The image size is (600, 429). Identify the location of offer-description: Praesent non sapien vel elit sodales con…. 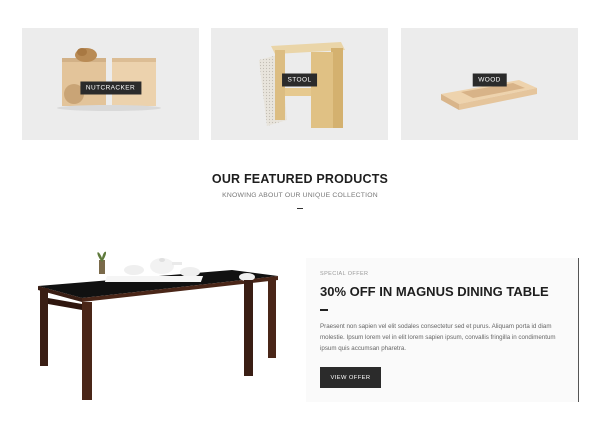
(438, 337).